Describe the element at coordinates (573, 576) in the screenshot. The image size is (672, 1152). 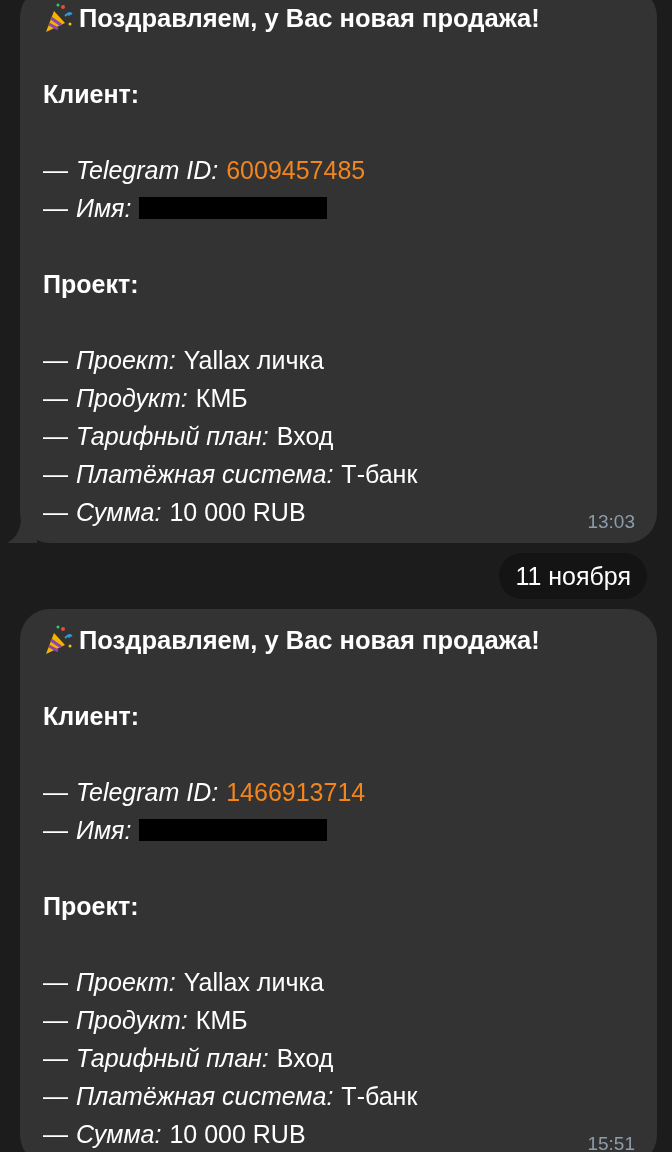
I see `date-pill: 11 ноября` at that location.